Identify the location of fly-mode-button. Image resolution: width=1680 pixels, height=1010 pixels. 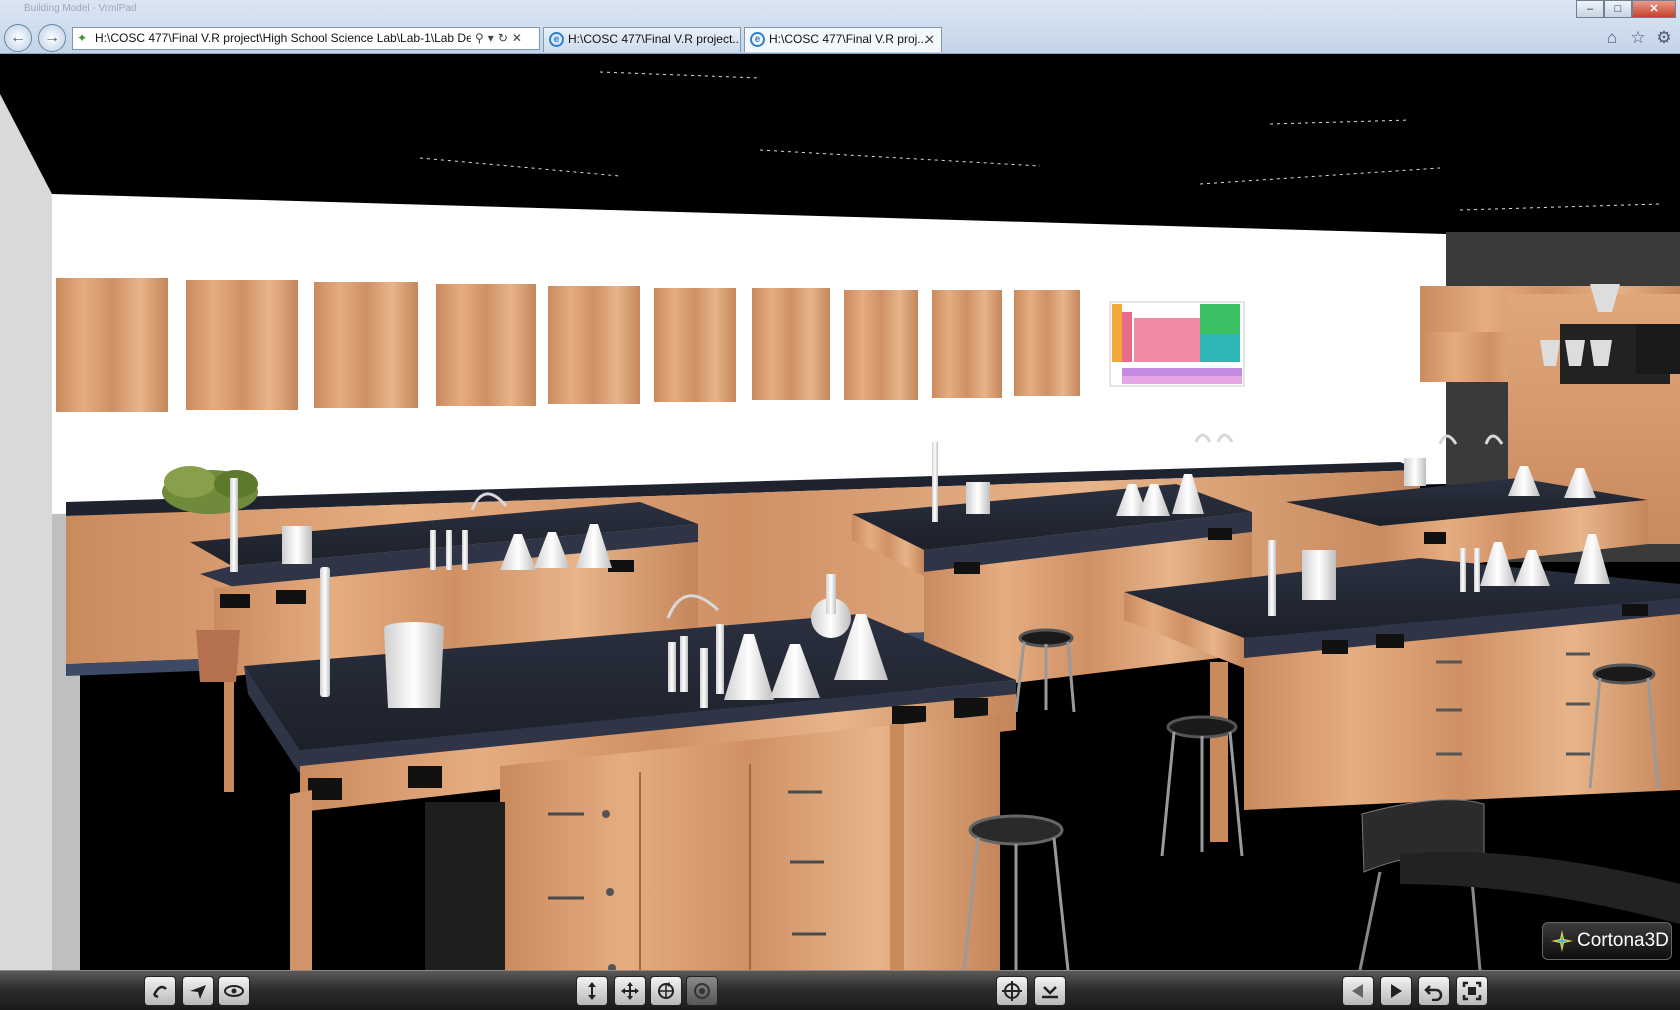
(198, 991).